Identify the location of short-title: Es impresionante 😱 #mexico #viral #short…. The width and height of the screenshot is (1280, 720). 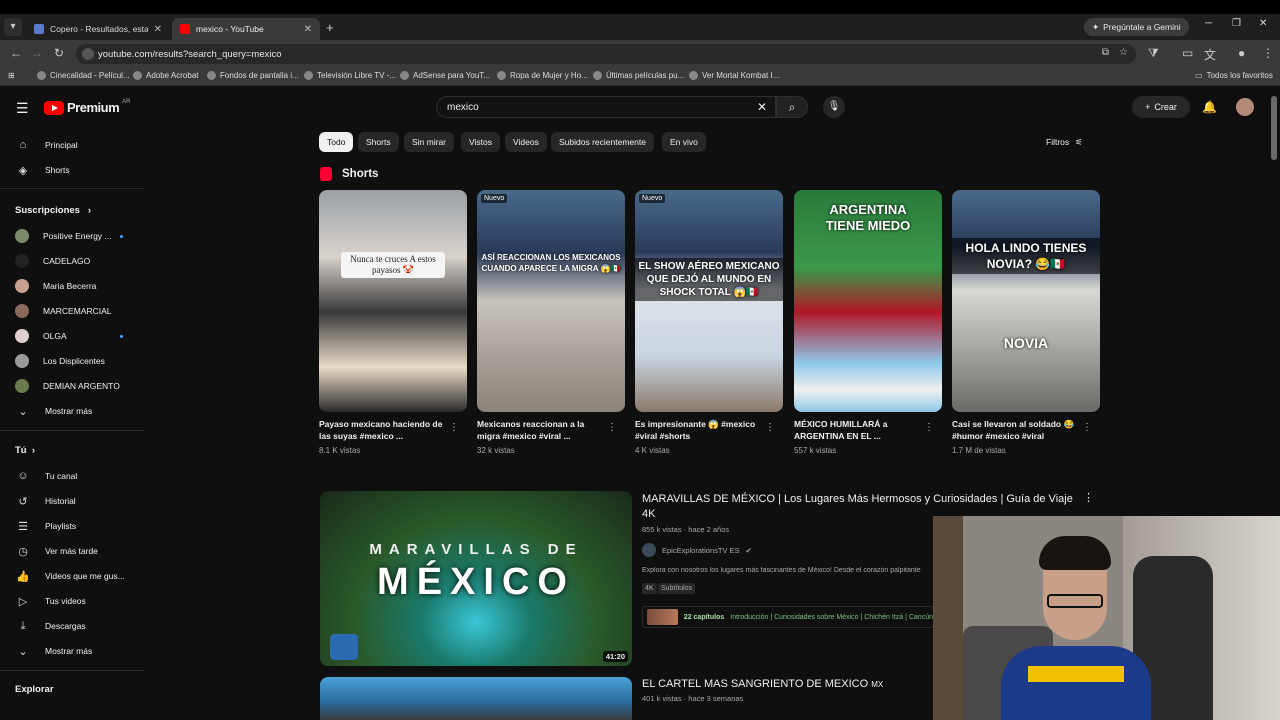
(699, 430).